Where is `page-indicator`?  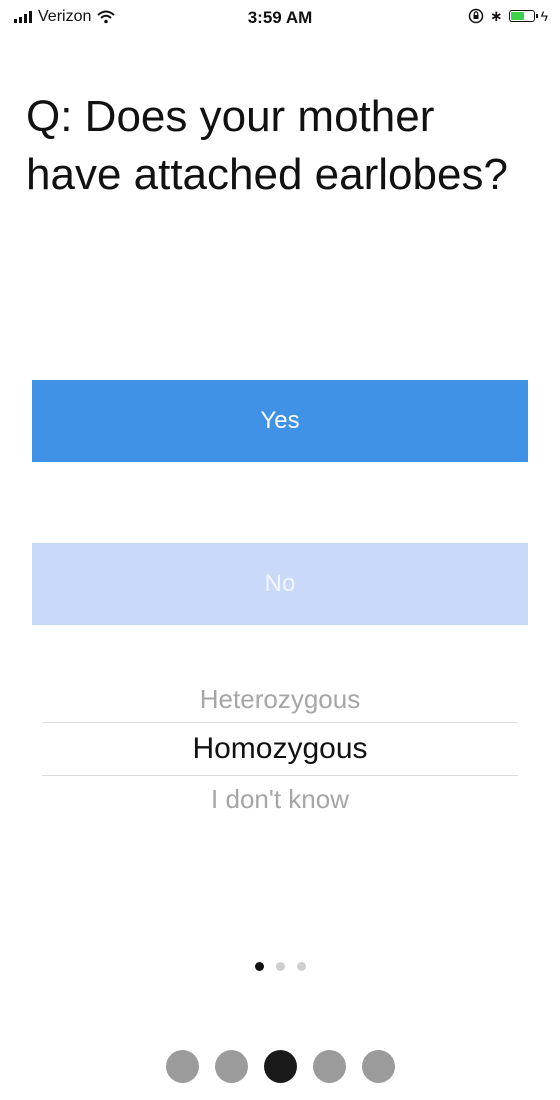
page-indicator is located at coordinates (280, 966).